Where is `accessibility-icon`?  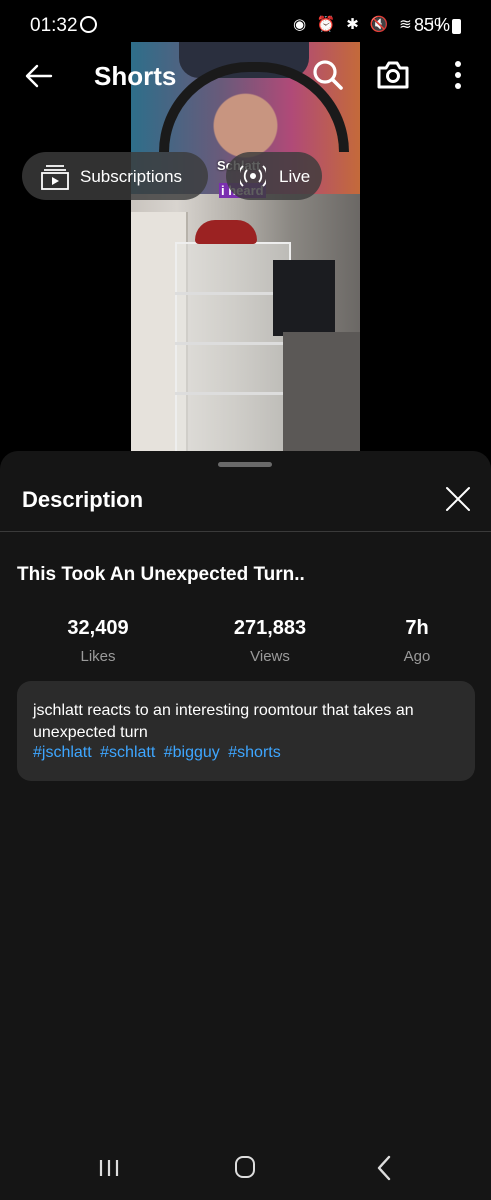
accessibility-icon is located at coordinates (88, 24).